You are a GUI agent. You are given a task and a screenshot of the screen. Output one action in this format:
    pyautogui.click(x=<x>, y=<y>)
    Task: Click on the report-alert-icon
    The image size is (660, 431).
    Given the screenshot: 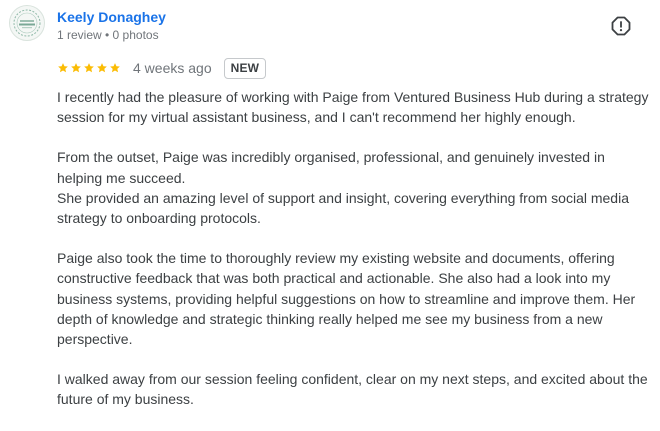 What is the action you would take?
    pyautogui.click(x=621, y=26)
    